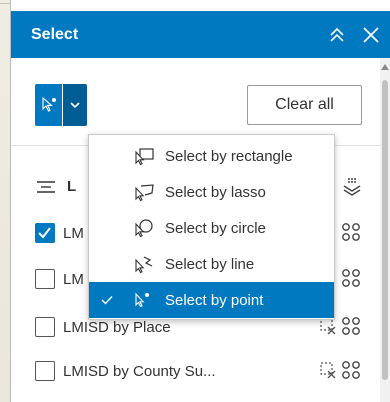 Image resolution: width=390 pixels, height=402 pixels. I want to click on close-button, so click(371, 35).